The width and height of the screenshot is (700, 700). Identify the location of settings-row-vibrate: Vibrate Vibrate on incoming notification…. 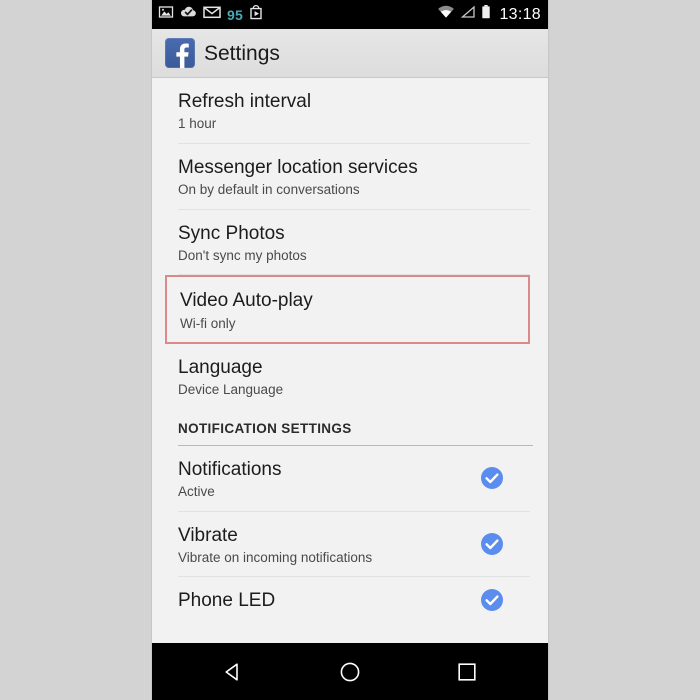
(350, 544).